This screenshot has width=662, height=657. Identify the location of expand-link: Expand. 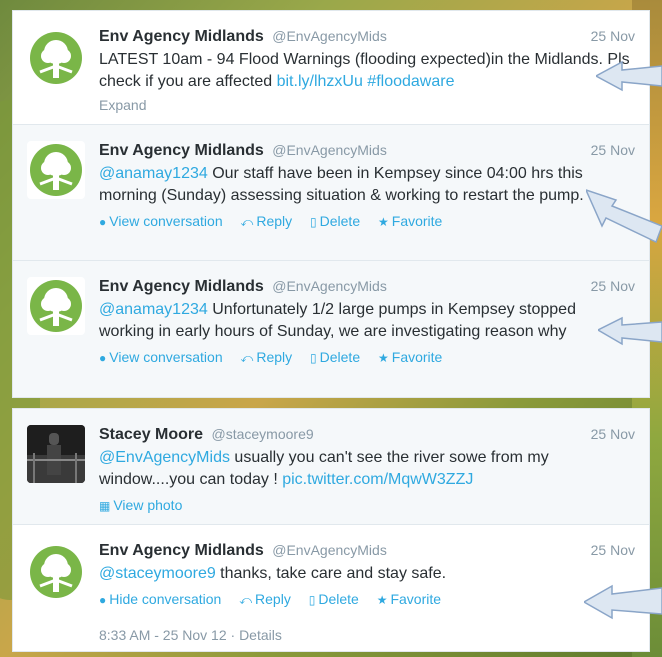
(367, 105).